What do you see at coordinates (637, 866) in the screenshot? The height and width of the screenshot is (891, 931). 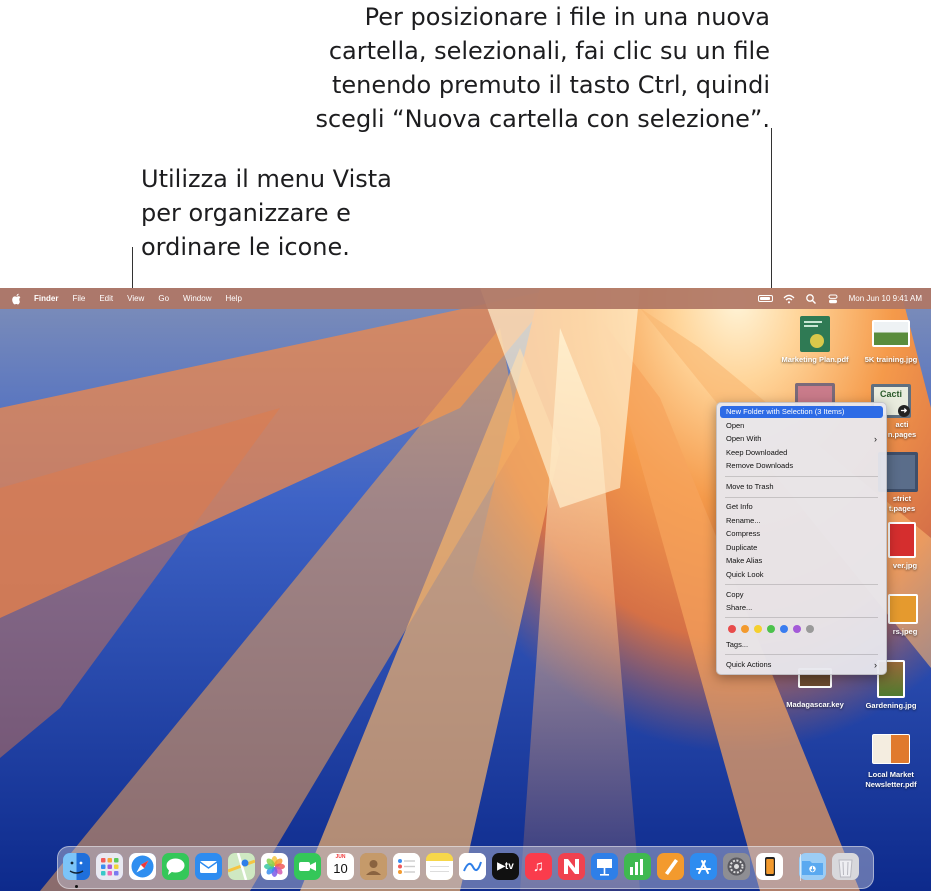 I see `numbers-icon` at bounding box center [637, 866].